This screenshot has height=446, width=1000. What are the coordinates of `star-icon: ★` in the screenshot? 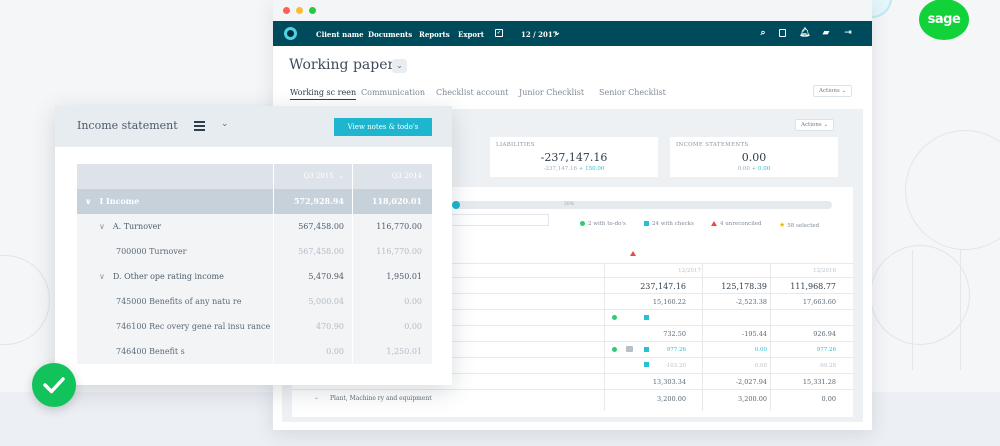 It's located at (782, 225).